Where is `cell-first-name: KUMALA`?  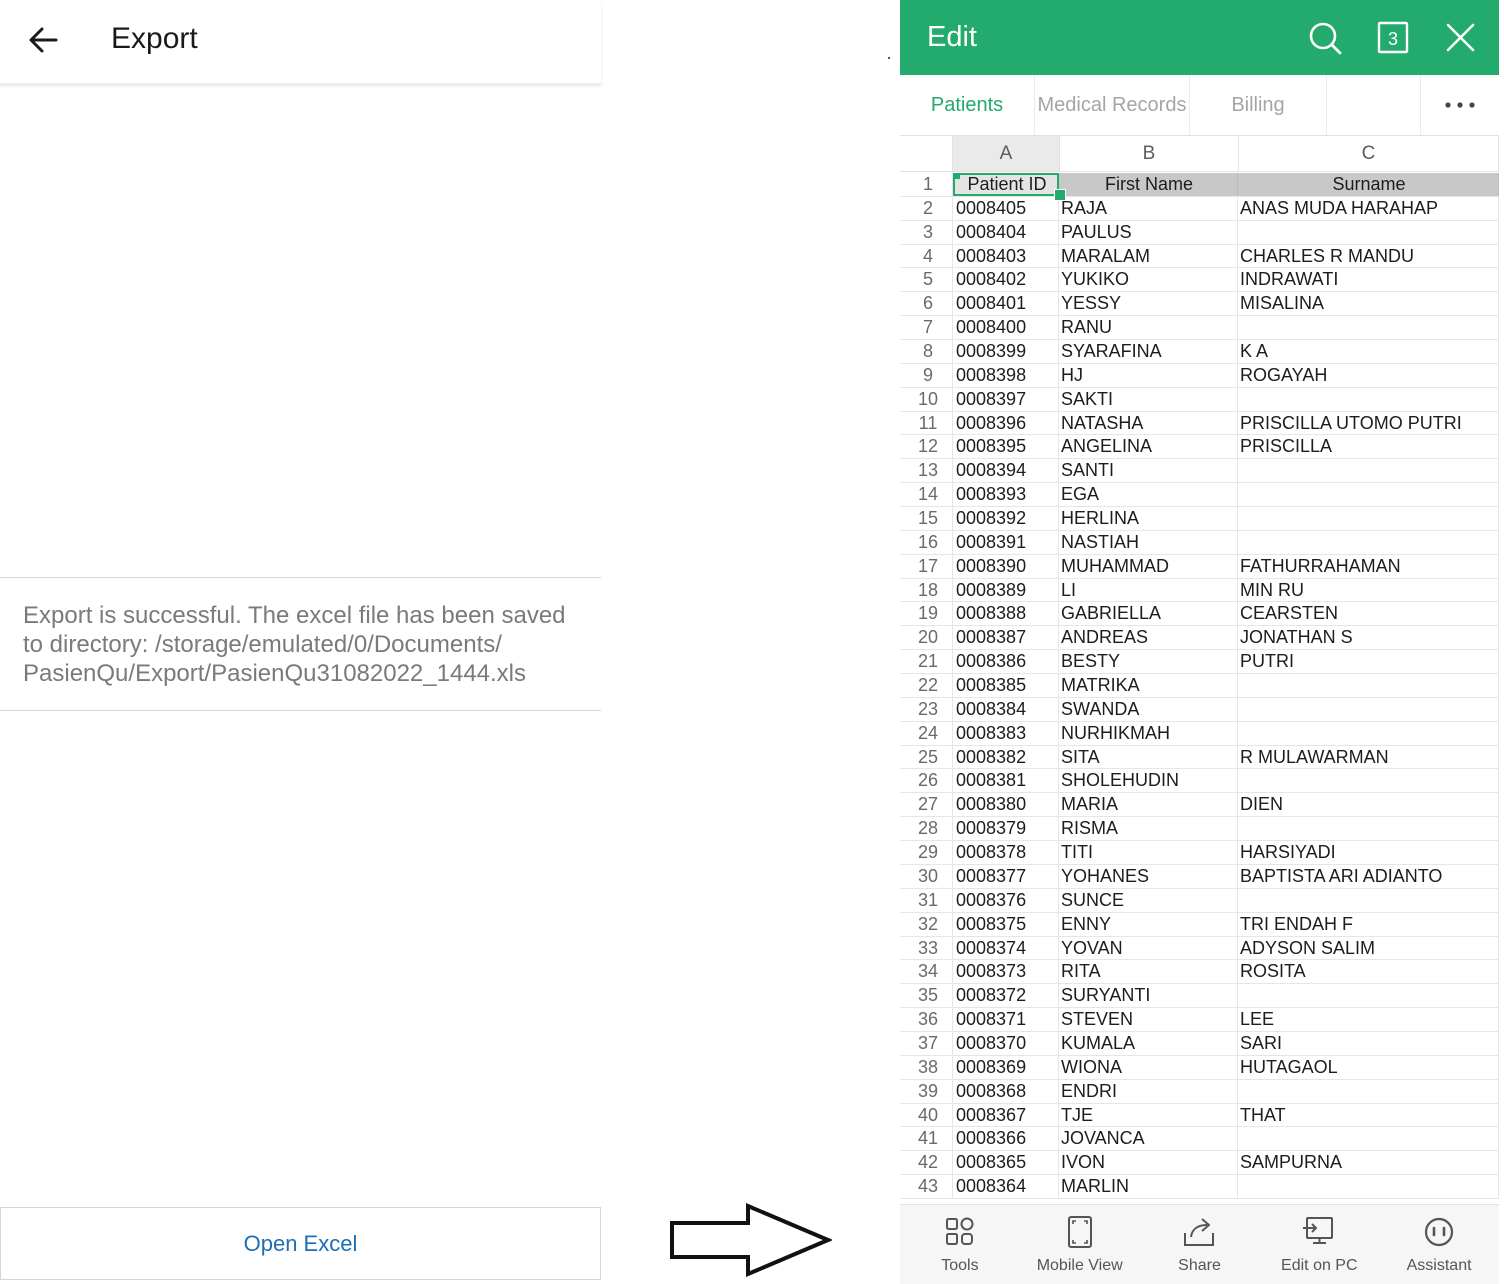
cell-first-name: KUMALA is located at coordinates (1148, 1043).